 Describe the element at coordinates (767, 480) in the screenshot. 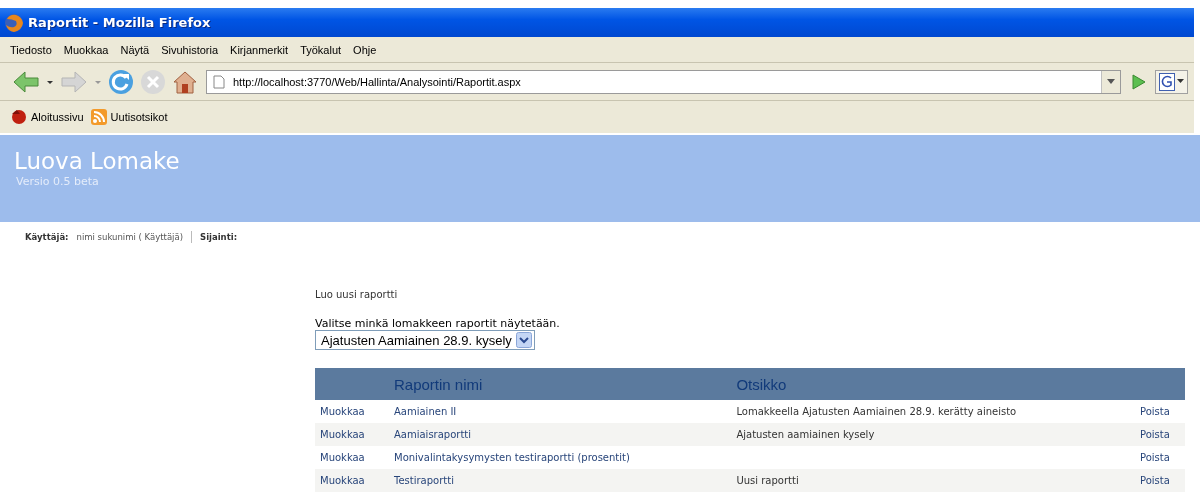

I see `table-cell: Uusi raportti` at that location.